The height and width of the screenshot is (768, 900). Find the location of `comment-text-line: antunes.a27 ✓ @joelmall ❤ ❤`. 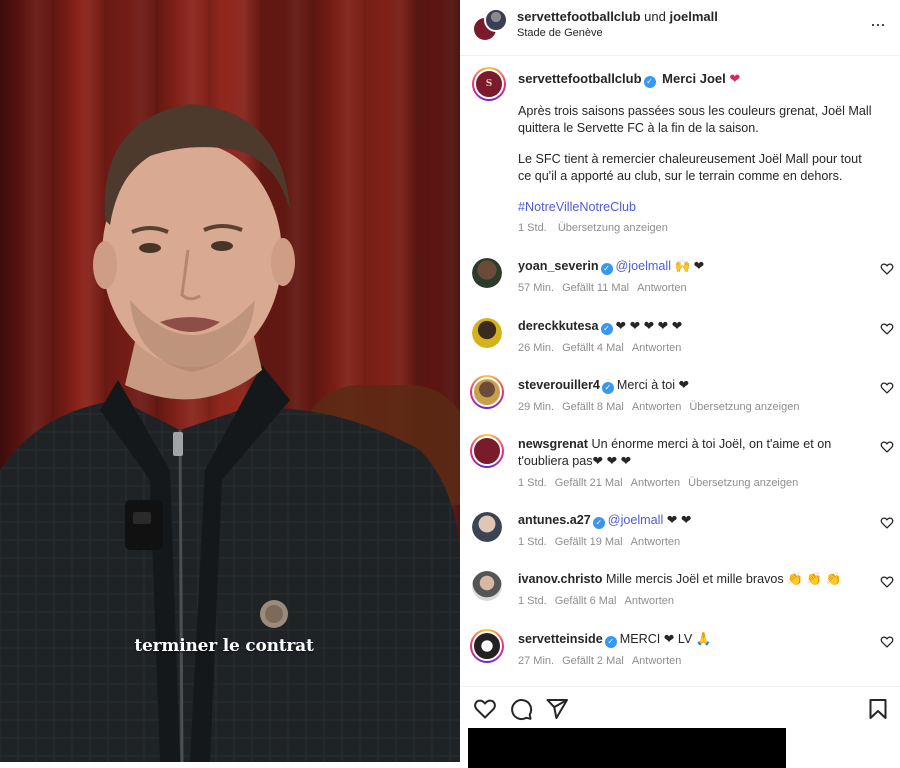

comment-text-line: antunes.a27 ✓ @joelmall ❤ ❤ is located at coordinates (683, 520).